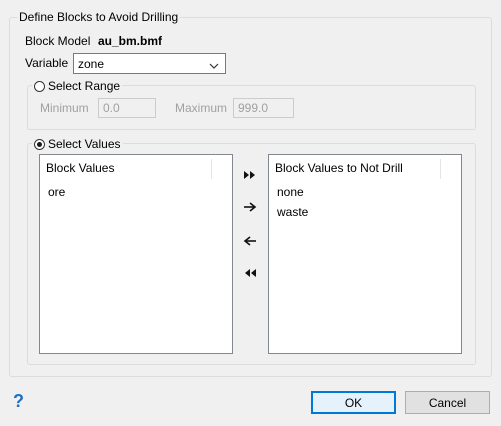 This screenshot has height=426, width=501. I want to click on cancel-button: Cancel, so click(447, 402).